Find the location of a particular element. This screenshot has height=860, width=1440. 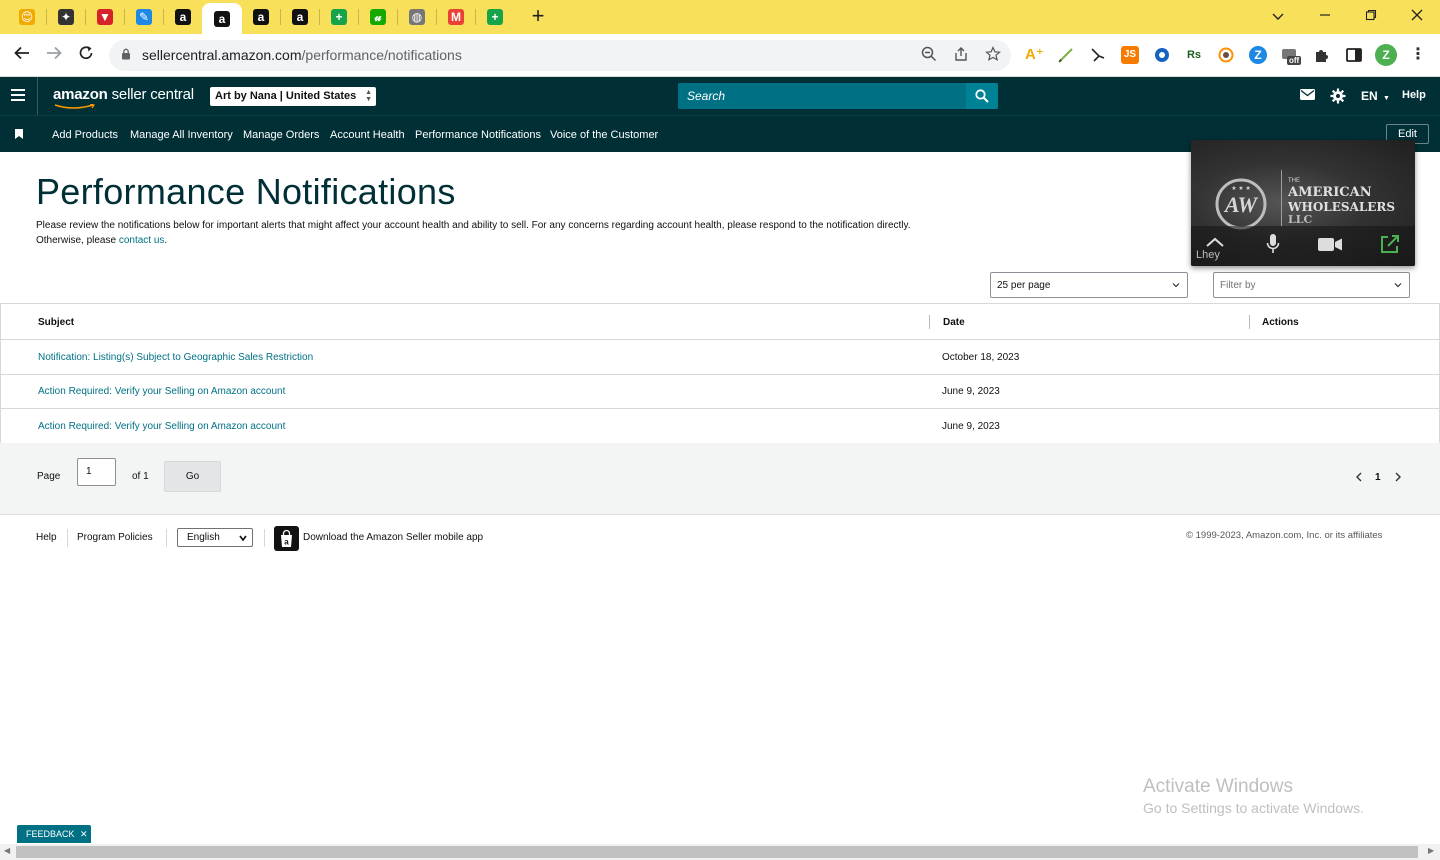

browser-tab: ◍ is located at coordinates (417, 17).